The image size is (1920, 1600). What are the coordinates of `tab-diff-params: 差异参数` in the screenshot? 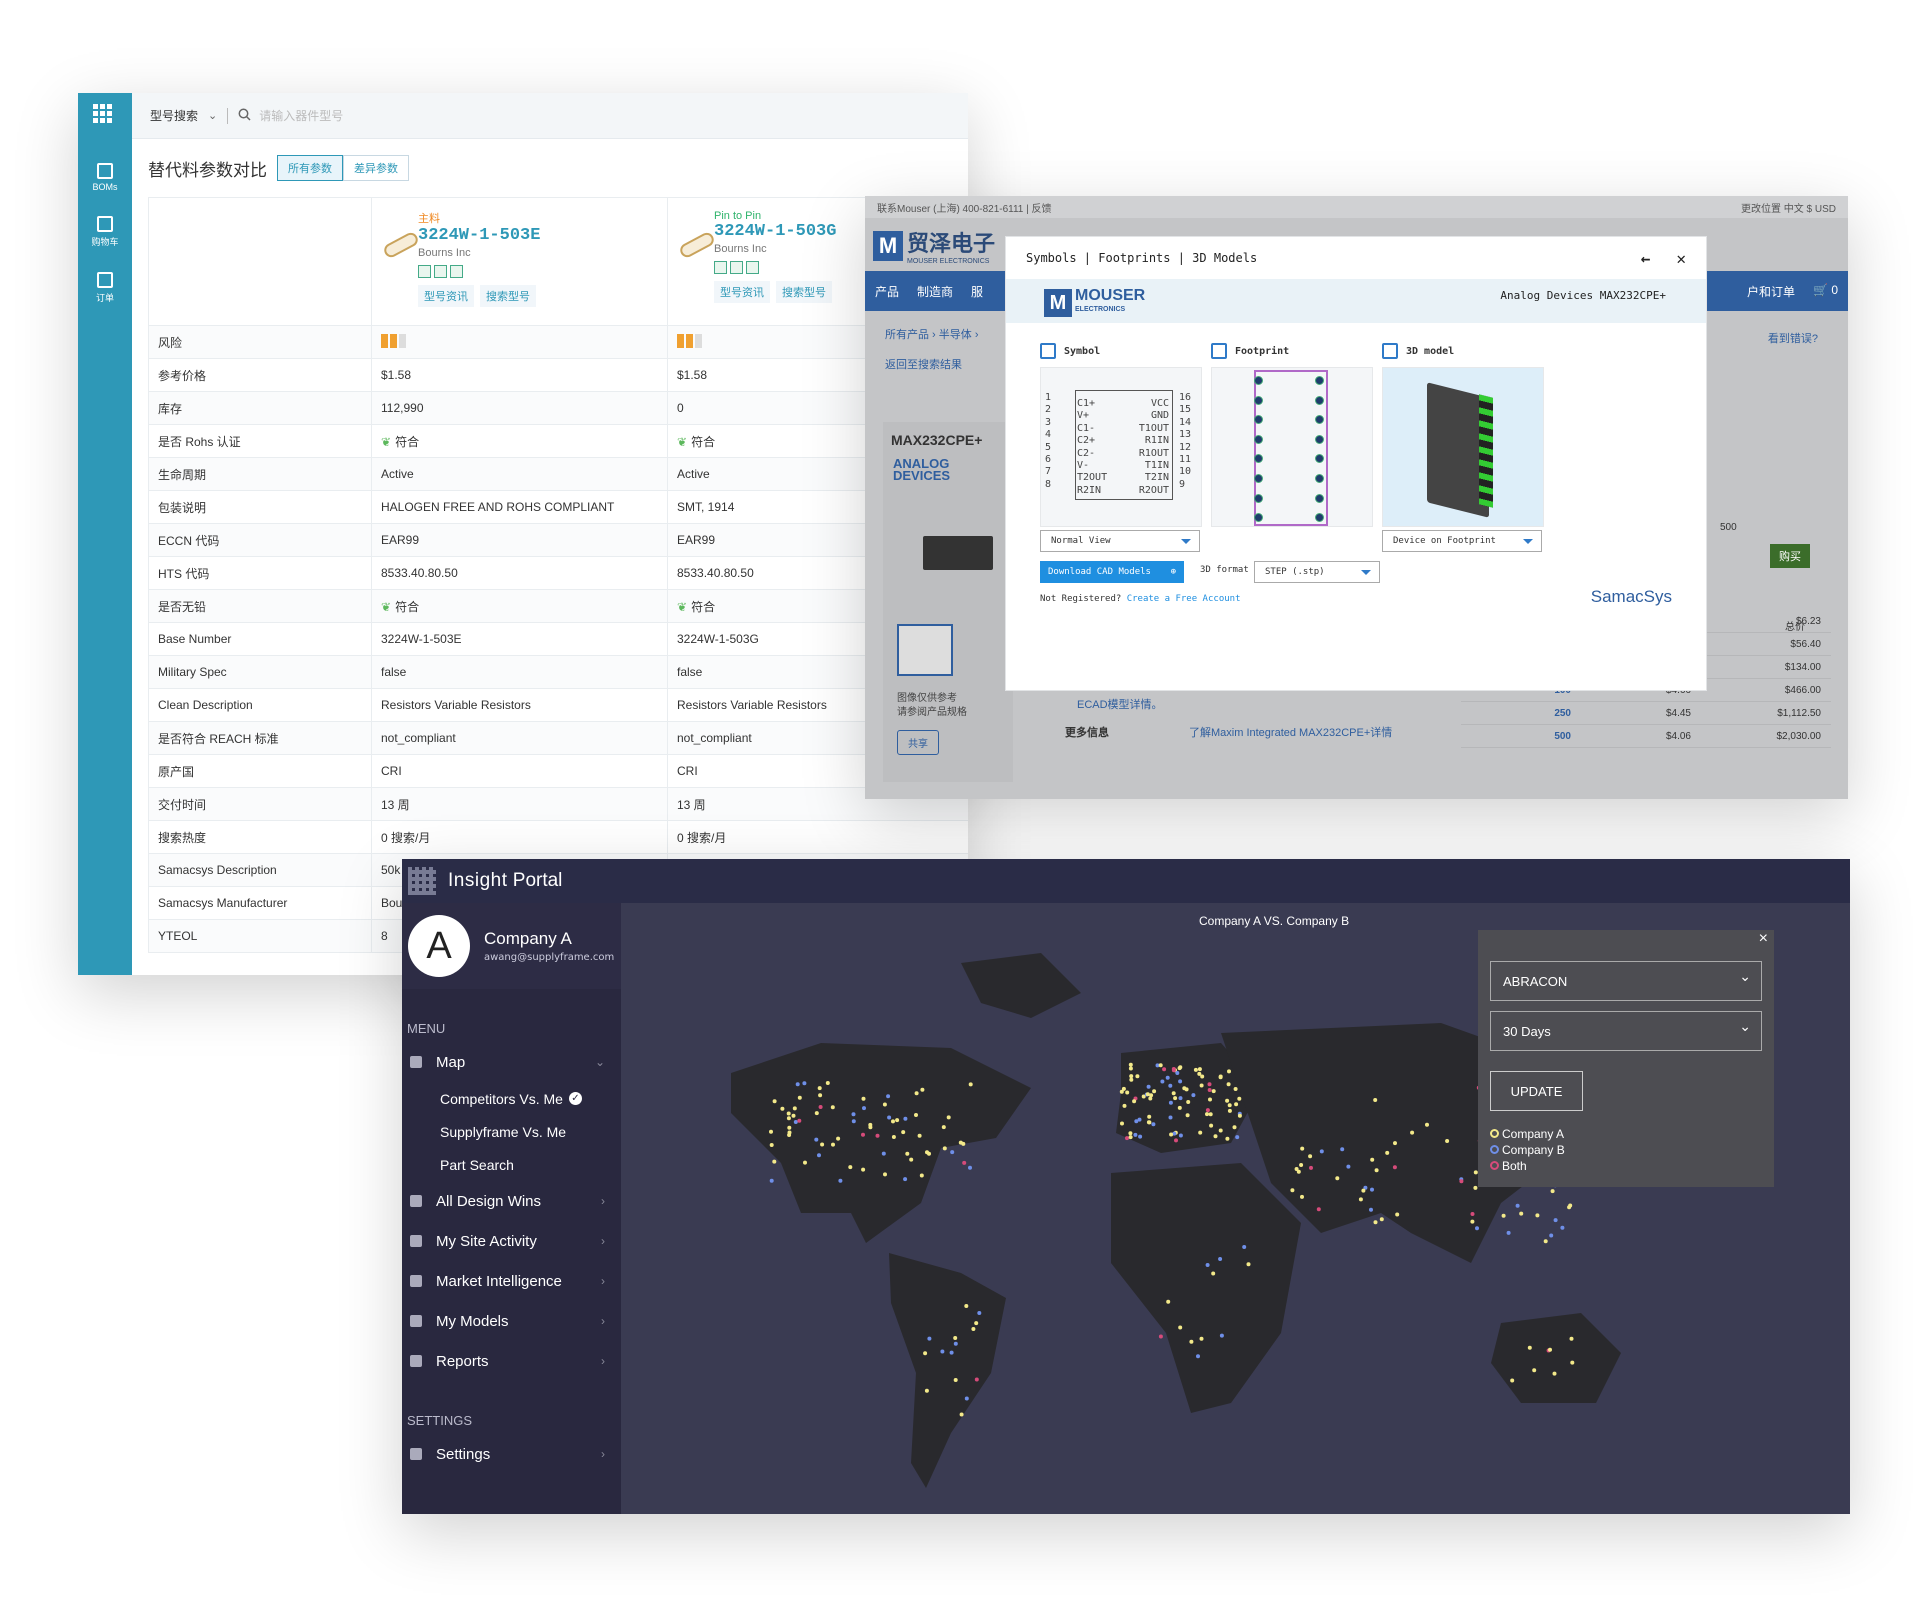 It's located at (376, 168).